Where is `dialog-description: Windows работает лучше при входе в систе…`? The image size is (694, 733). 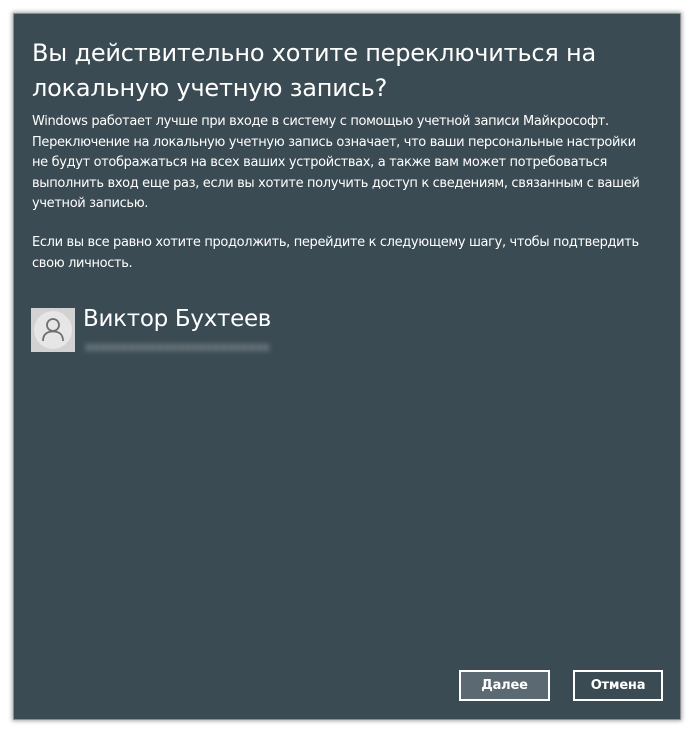 dialog-description: Windows работает лучше при входе в систе… is located at coordinates (336, 162).